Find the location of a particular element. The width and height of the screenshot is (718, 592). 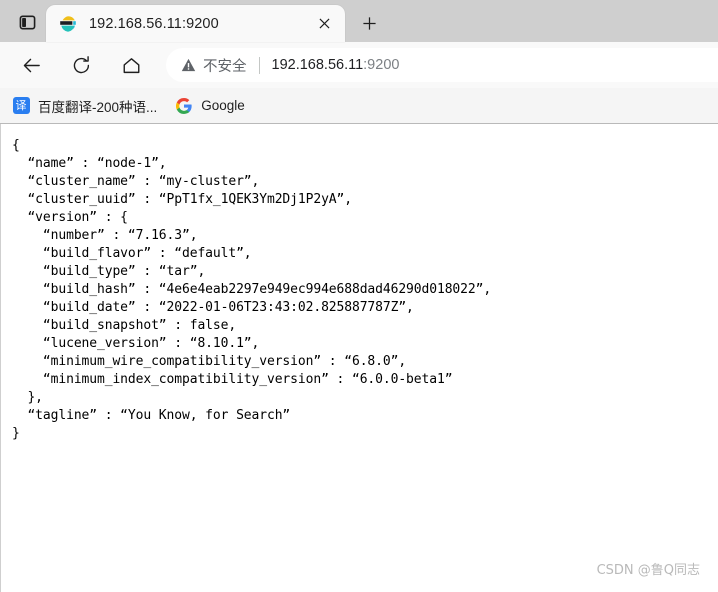

baidu-translate-icon: 译 is located at coordinates (21, 106).